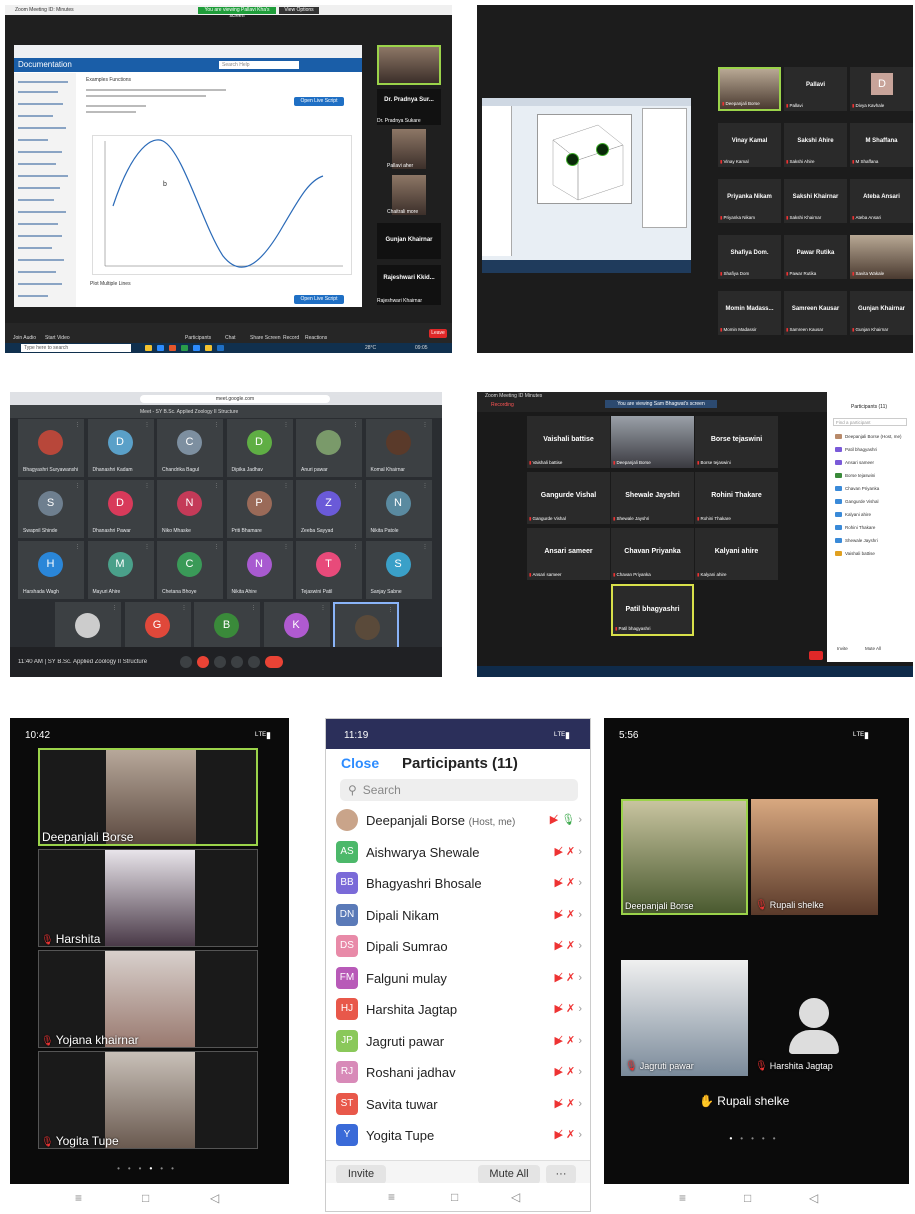  I want to click on participant-row: ST Savita tuwar ▶̸ ✗ ›, so click(461, 1105).